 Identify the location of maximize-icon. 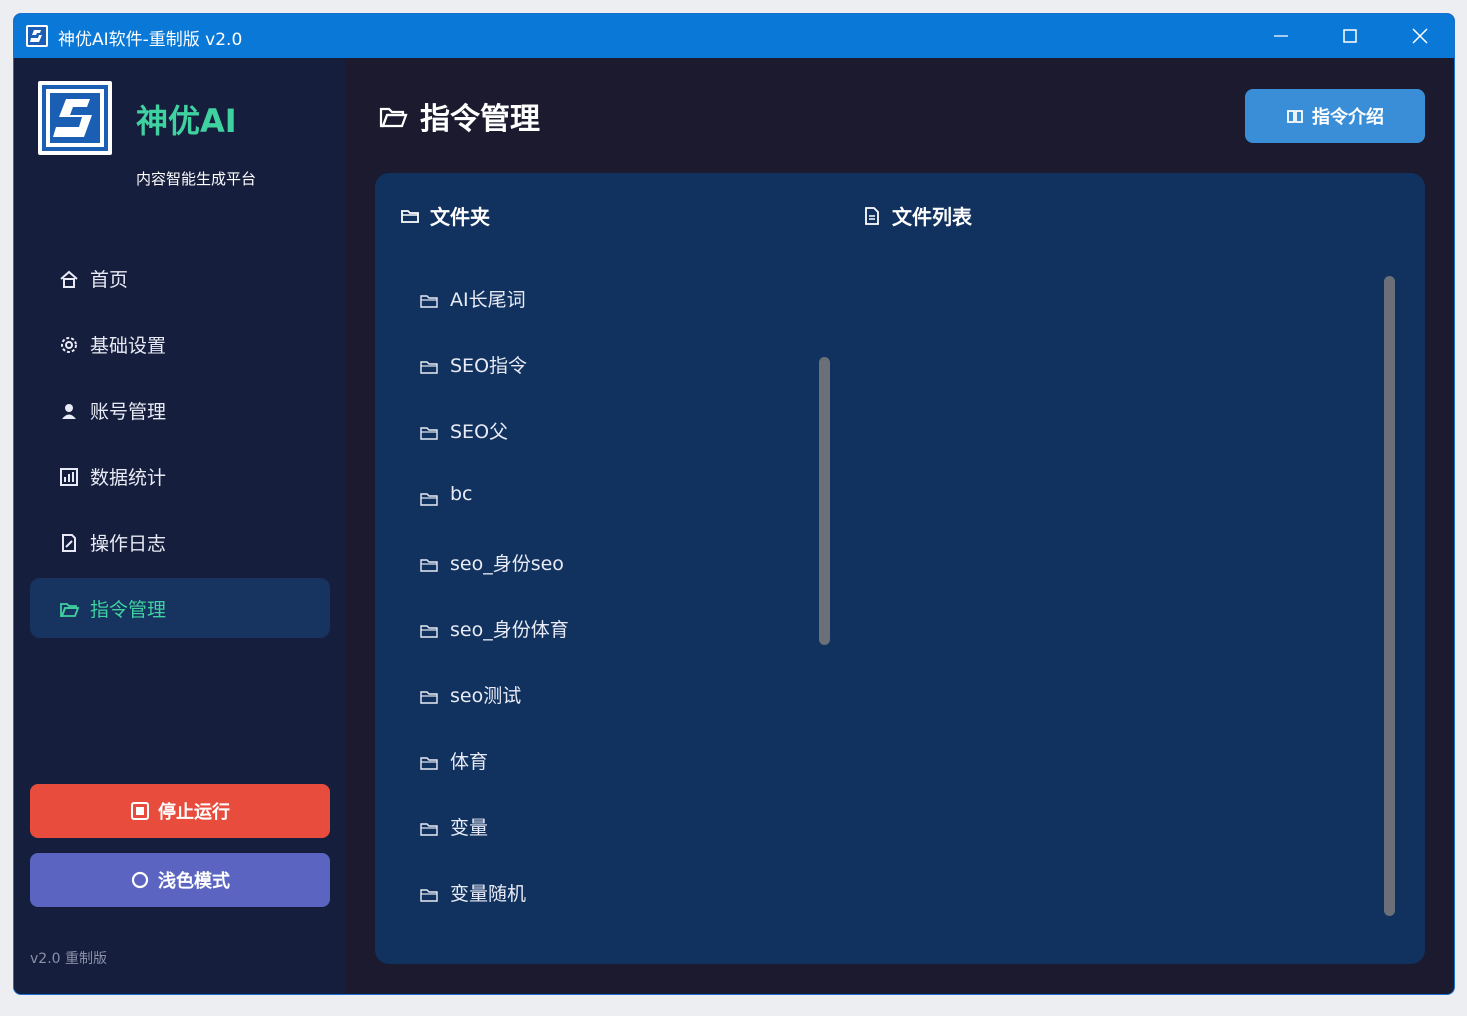
(1350, 36).